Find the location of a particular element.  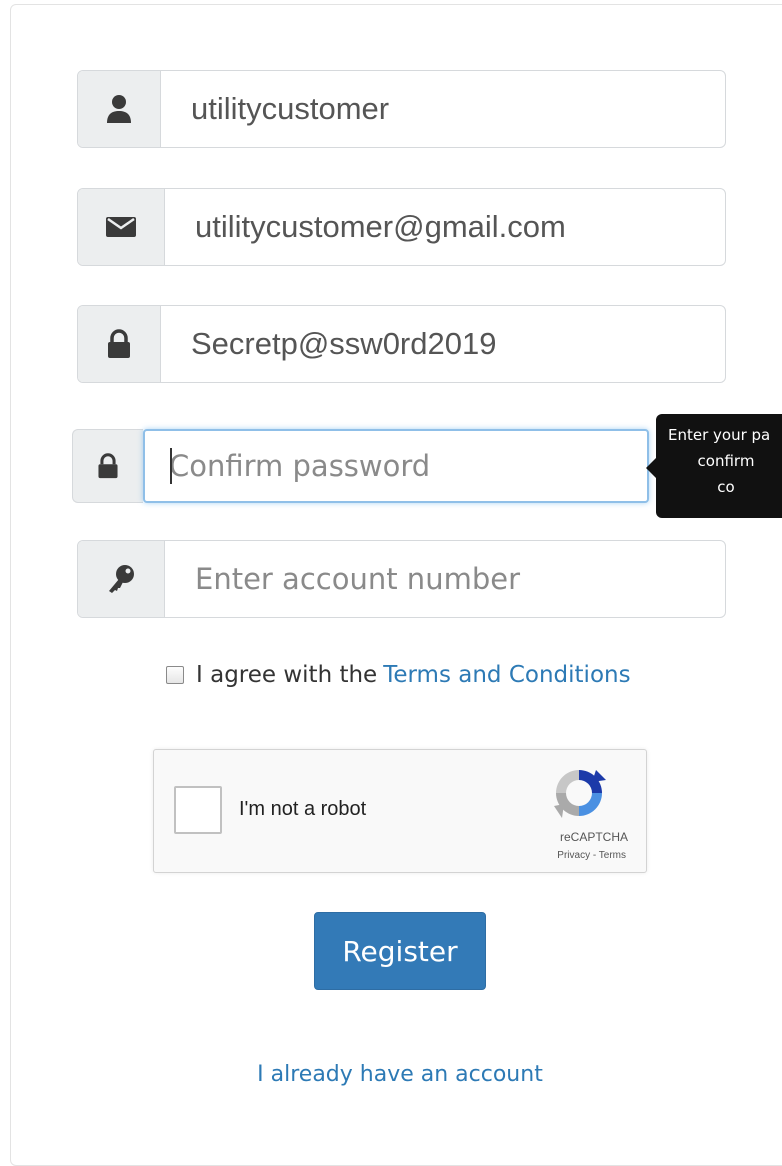

recaptcha-privacy-terms: Privacy - Terms is located at coordinates (591, 855).